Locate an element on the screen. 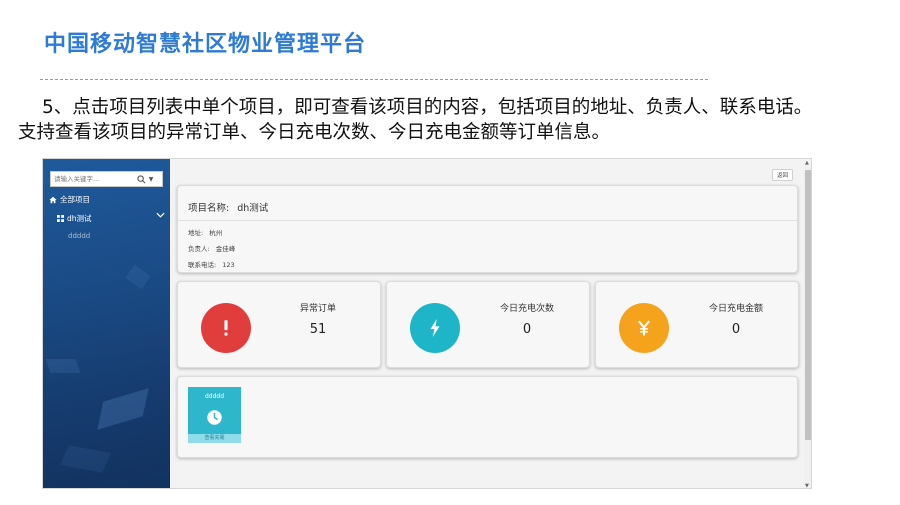  lightning-icon is located at coordinates (435, 328).